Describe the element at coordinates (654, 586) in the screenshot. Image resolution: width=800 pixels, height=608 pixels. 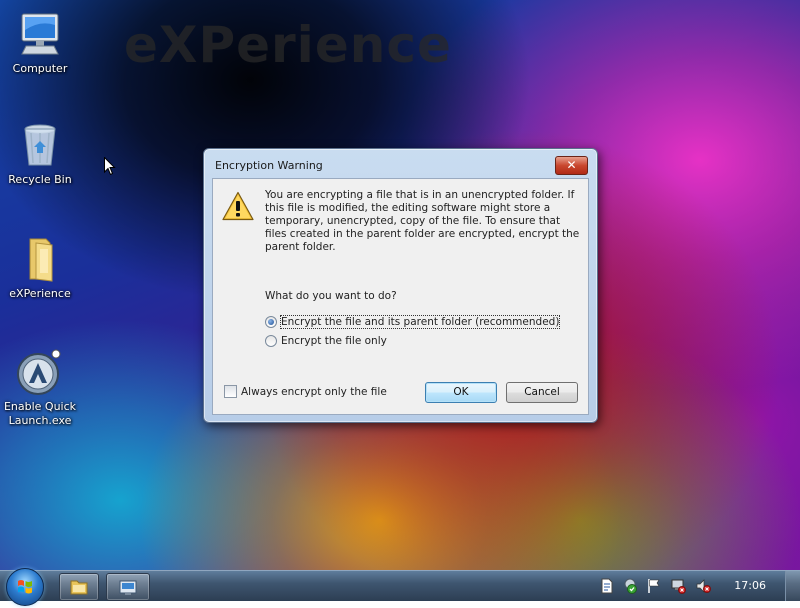
I see `action-center-flag-icon` at that location.